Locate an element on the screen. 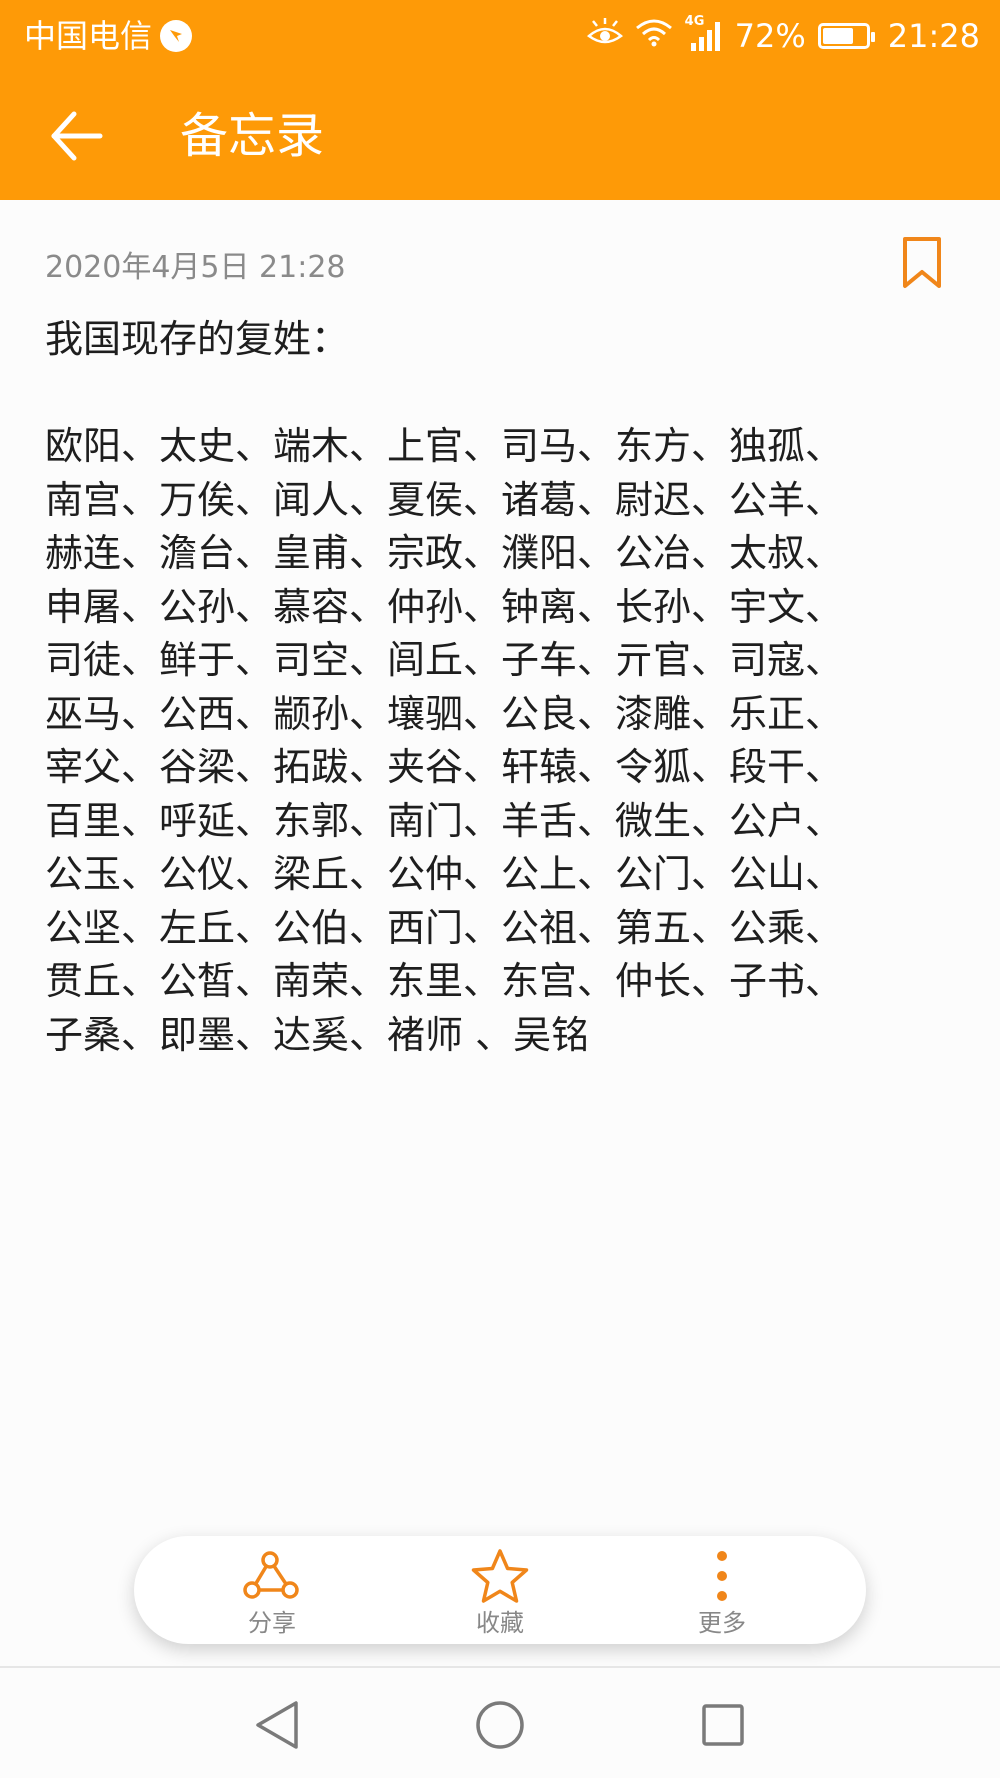 This screenshot has width=1000, height=1778. signal-icon: 4G is located at coordinates (704, 34).